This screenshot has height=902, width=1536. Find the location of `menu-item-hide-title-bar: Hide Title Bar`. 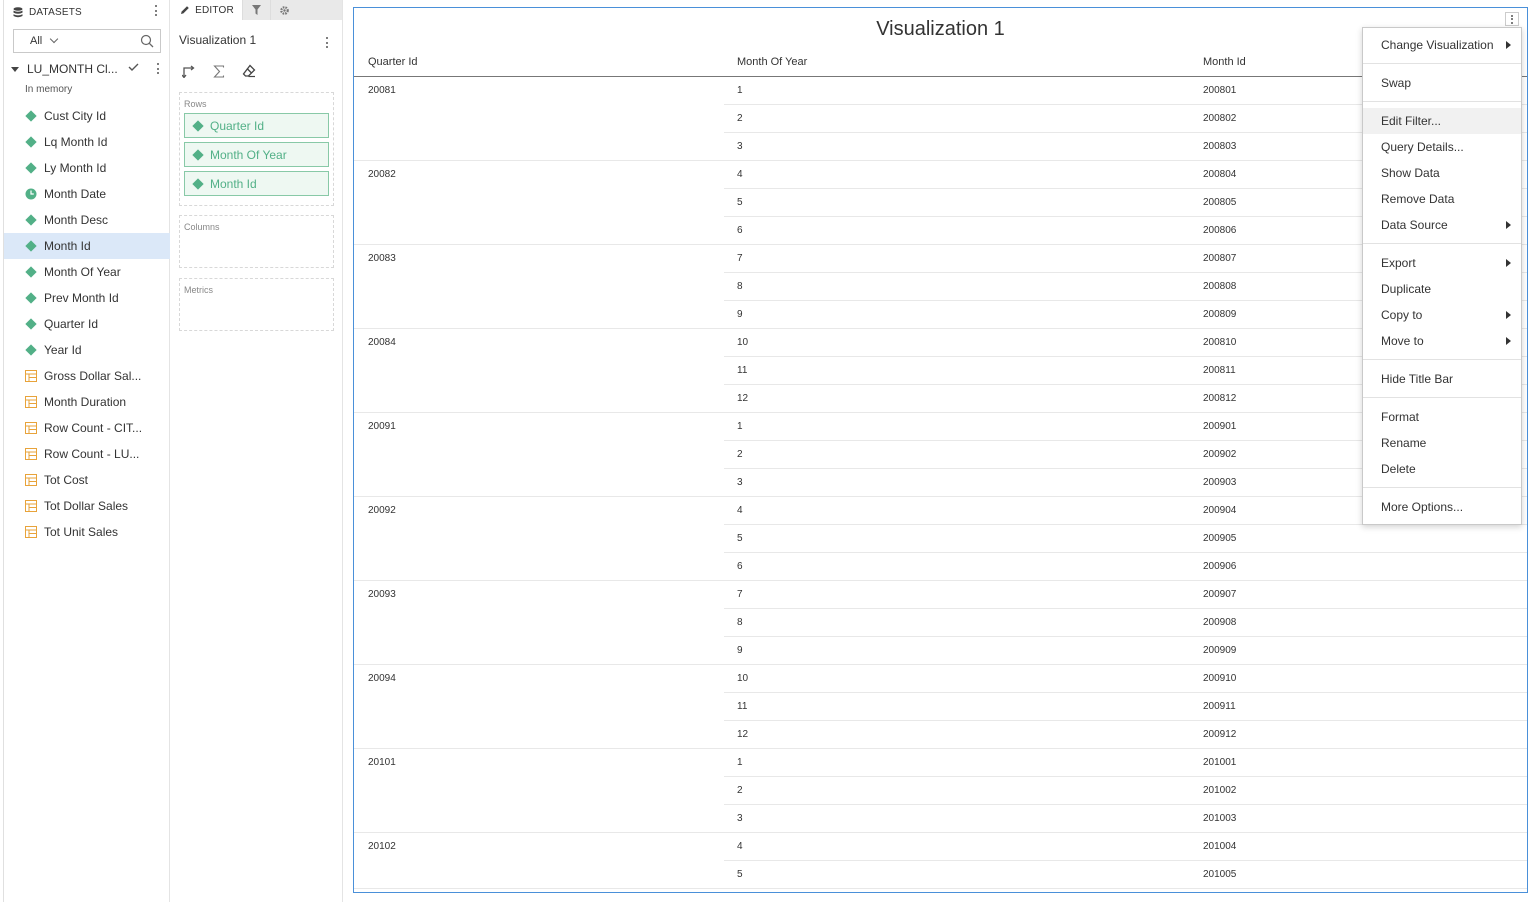

menu-item-hide-title-bar: Hide Title Bar is located at coordinates (1442, 379).